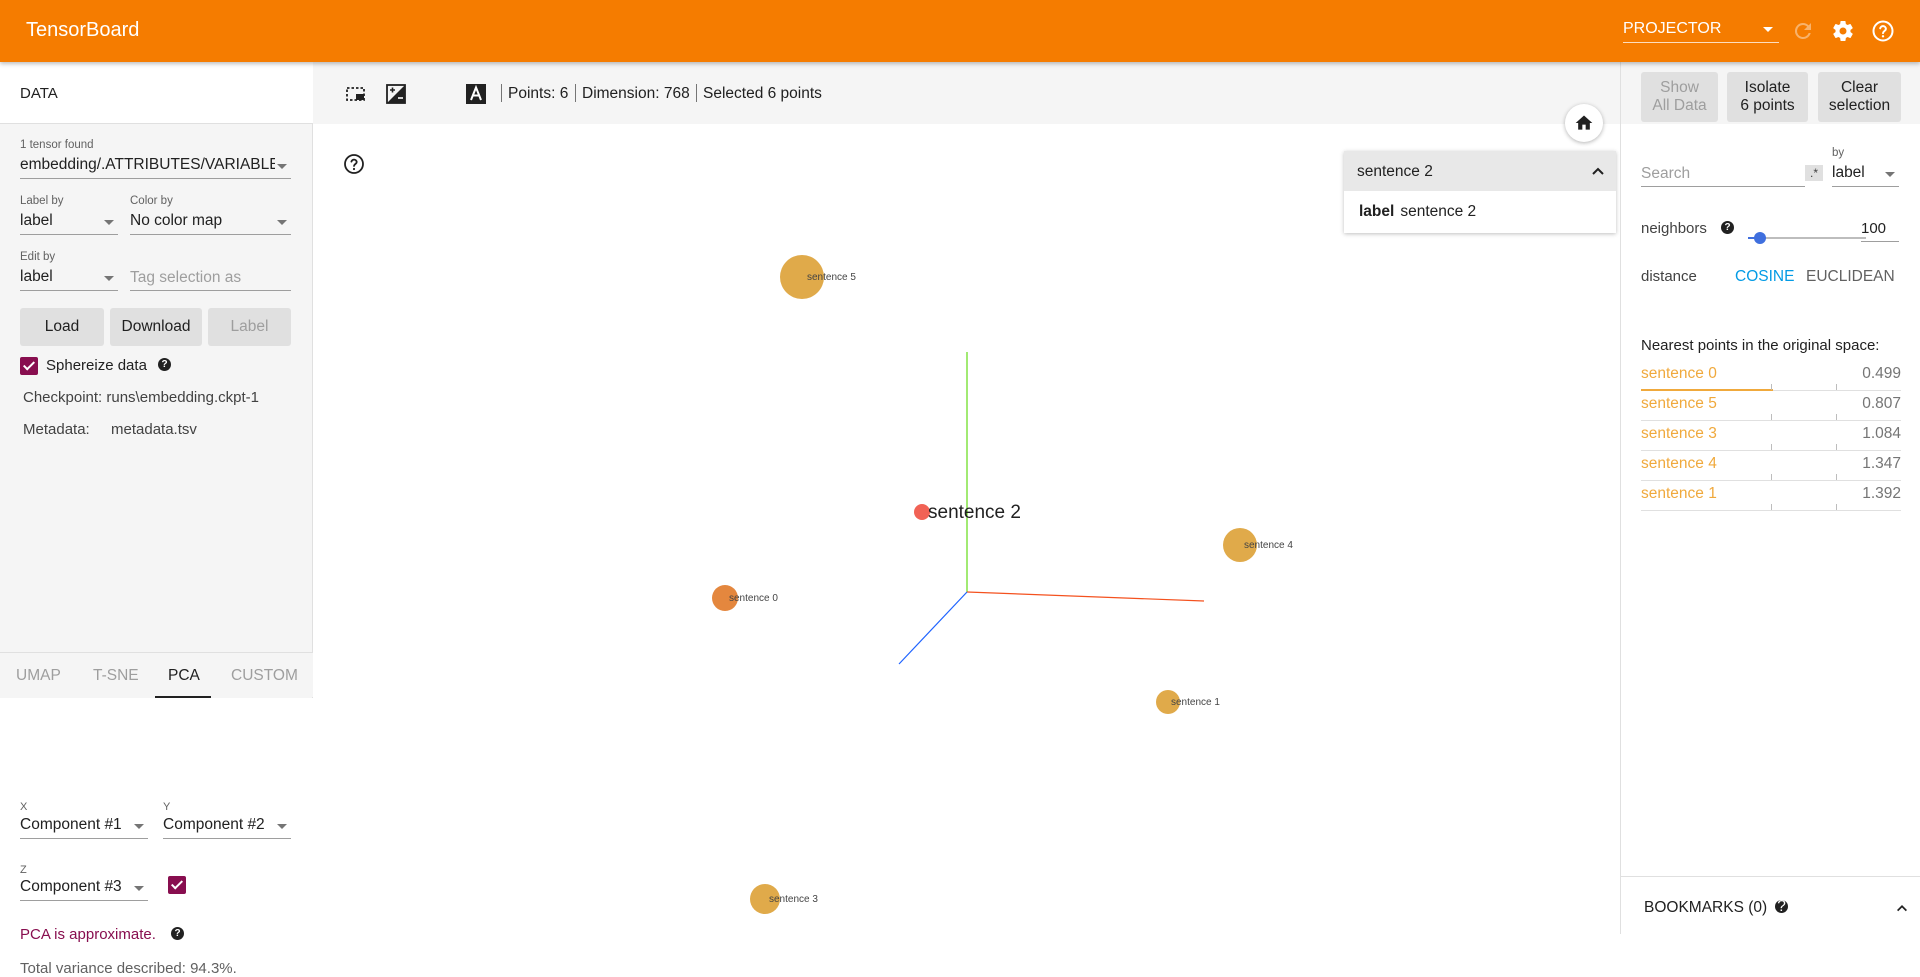 The image size is (1920, 977). What do you see at coordinates (1679, 403) in the screenshot?
I see `nearest-point-name: sentence 5` at bounding box center [1679, 403].